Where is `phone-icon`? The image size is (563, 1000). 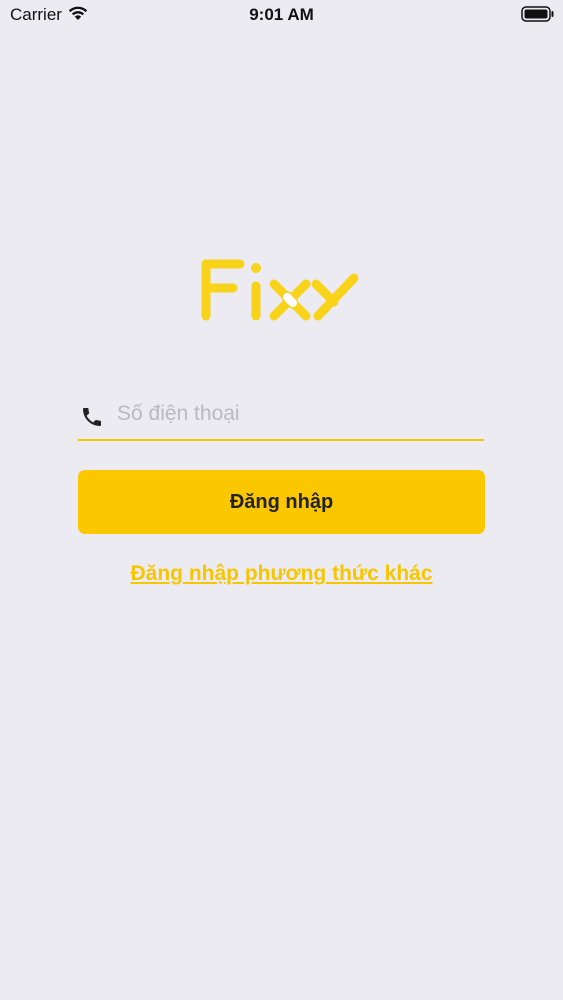 phone-icon is located at coordinates (92, 417).